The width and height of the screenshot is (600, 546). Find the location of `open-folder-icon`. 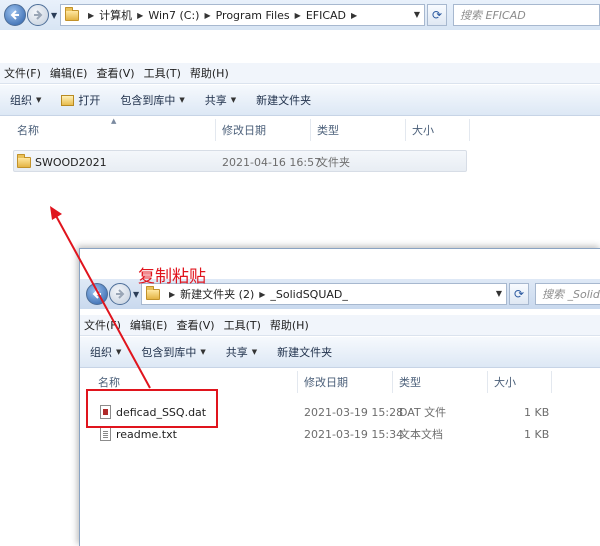

open-folder-icon is located at coordinates (68, 100).